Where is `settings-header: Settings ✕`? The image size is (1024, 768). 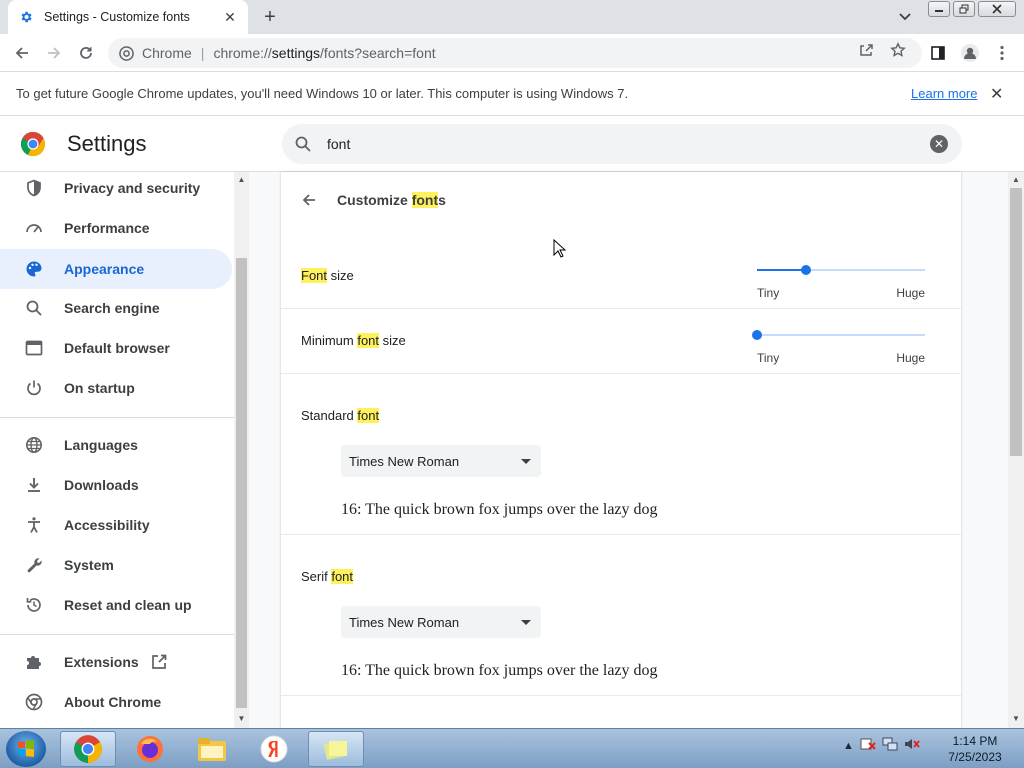
settings-header: Settings ✕ is located at coordinates (512, 144).